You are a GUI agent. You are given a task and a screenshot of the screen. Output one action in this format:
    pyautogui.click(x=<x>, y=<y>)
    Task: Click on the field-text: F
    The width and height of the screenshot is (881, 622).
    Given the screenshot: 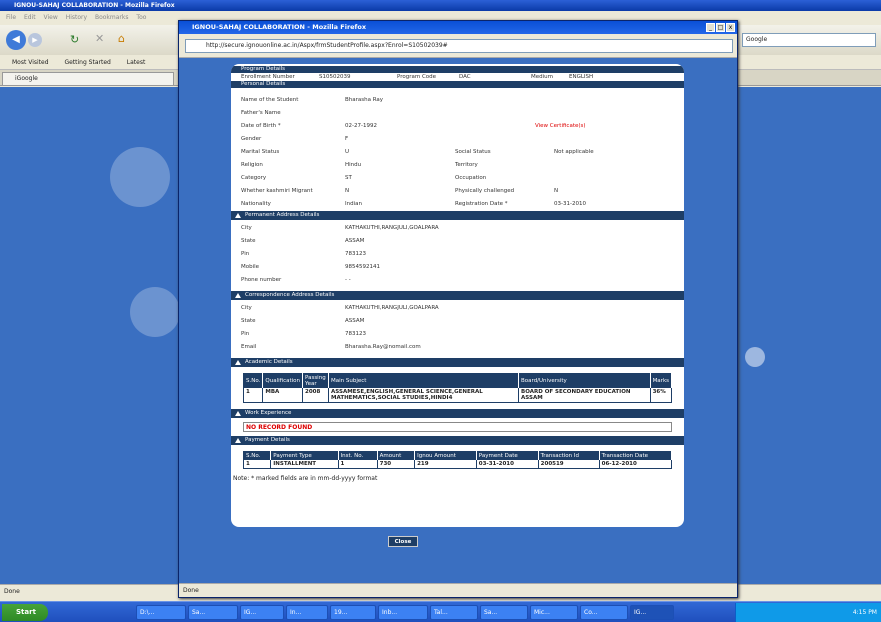 What is the action you would take?
    pyautogui.click(x=347, y=139)
    